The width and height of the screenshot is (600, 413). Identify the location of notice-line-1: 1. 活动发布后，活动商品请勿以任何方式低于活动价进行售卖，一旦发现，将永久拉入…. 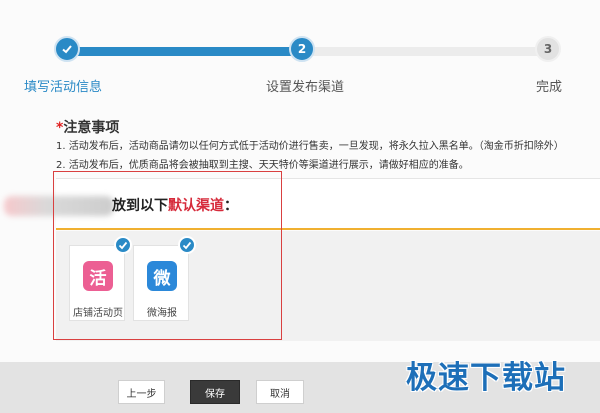
(310, 146).